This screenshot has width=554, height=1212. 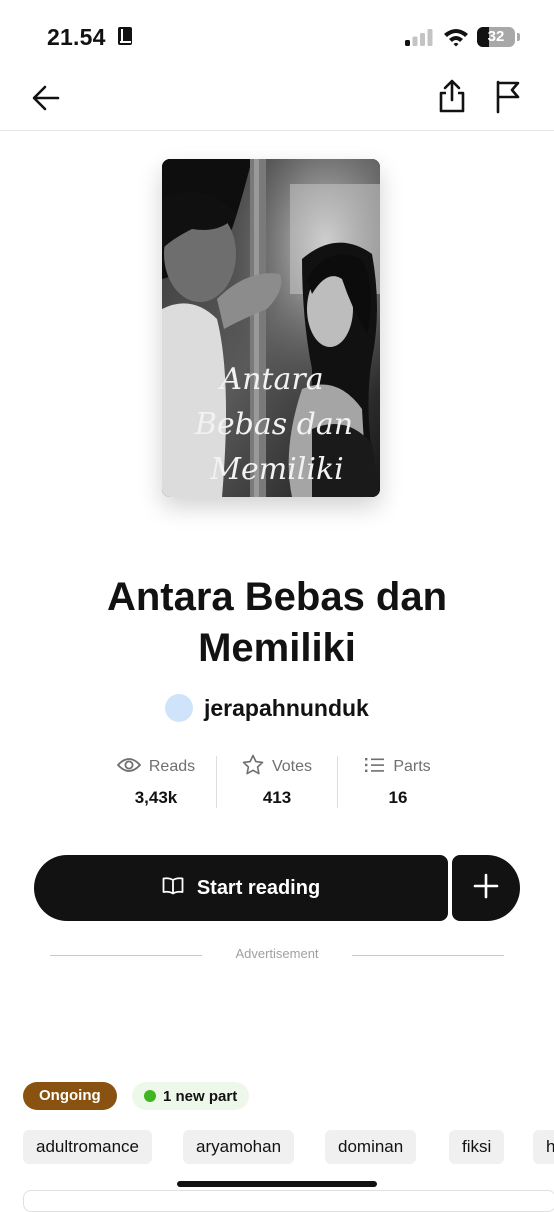 What do you see at coordinates (371, 1147) in the screenshot?
I see `tag-chip: dominan` at bounding box center [371, 1147].